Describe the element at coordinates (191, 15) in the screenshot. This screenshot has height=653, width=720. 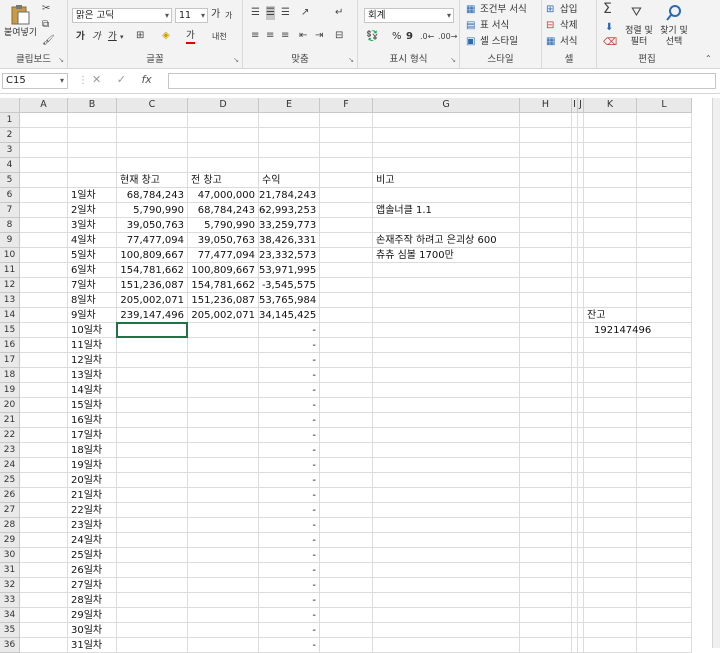
I see `font-size-select: 11 ▾` at that location.